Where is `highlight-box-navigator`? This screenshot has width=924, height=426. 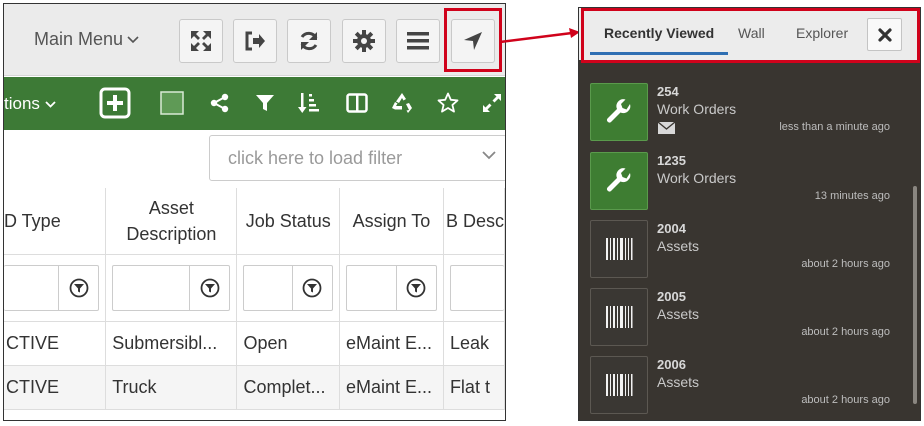 highlight-box-navigator is located at coordinates (473, 40).